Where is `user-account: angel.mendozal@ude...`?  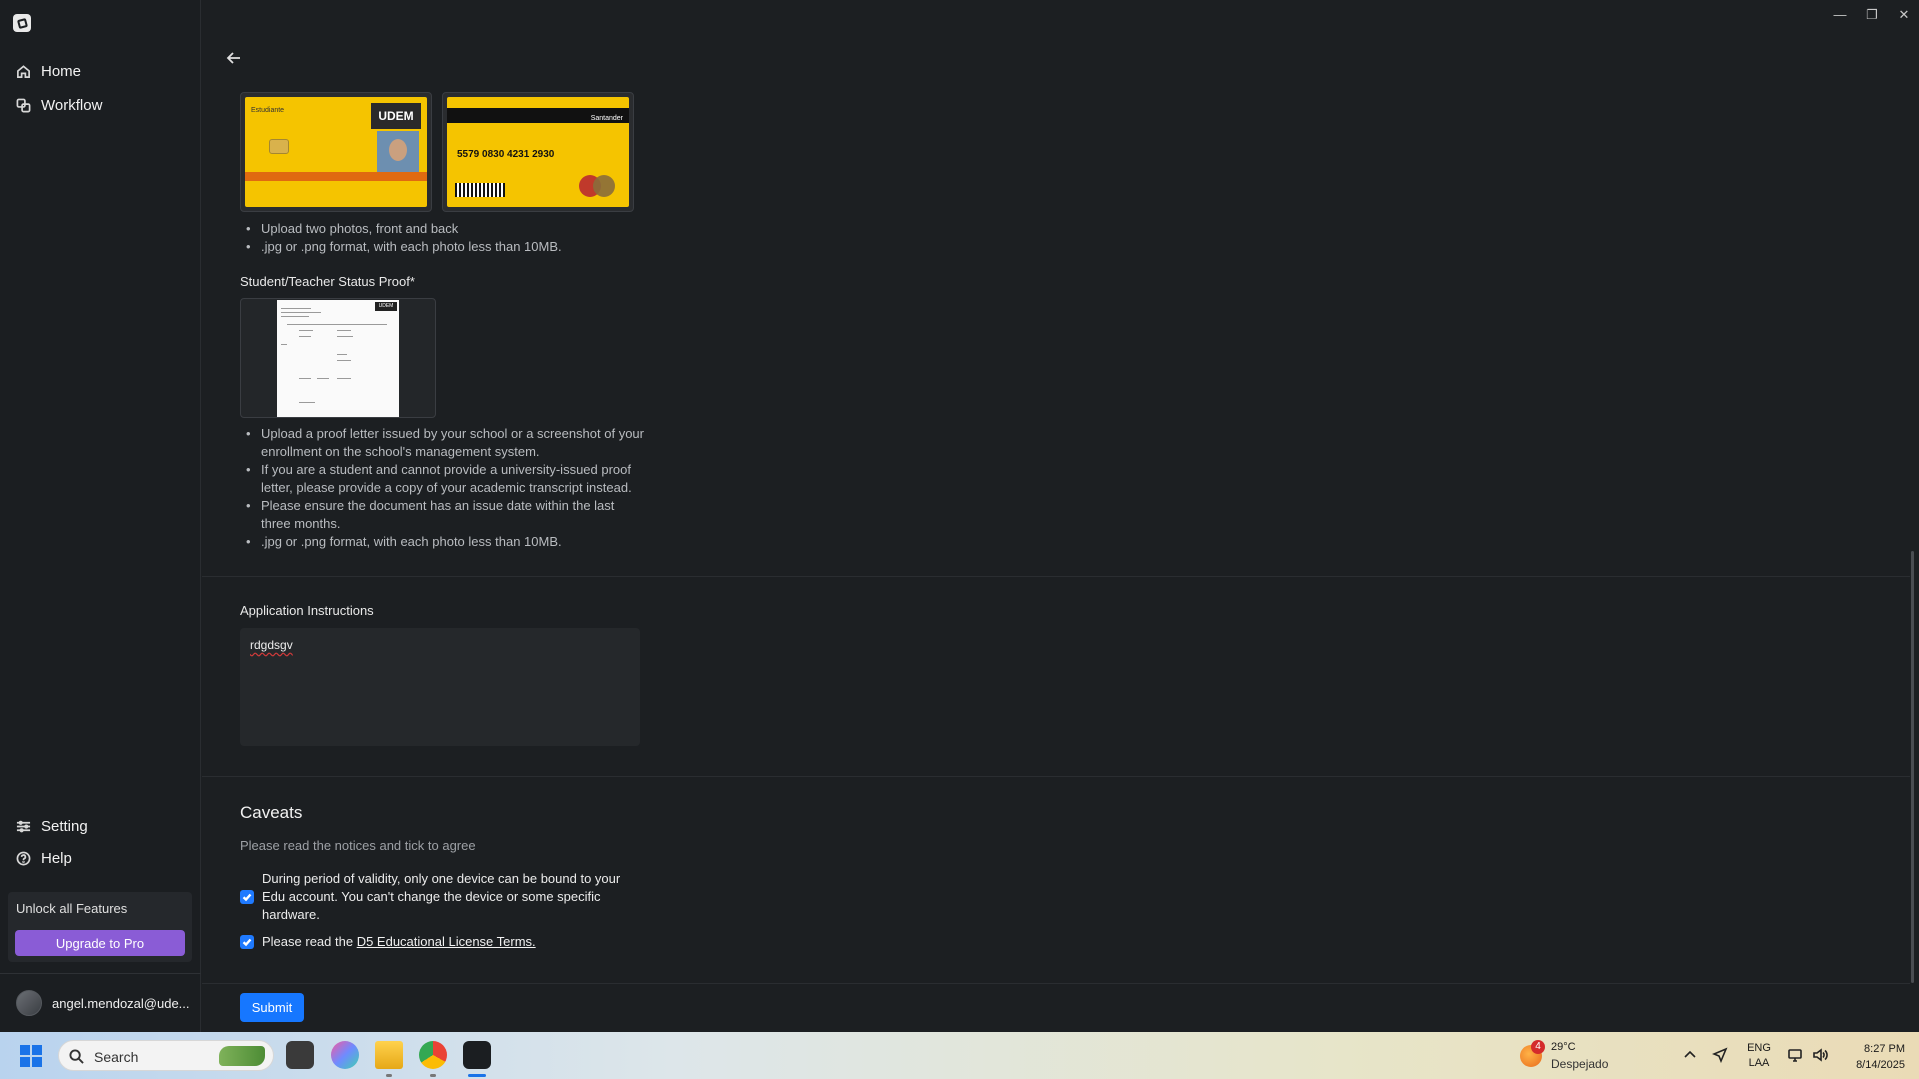 user-account: angel.mendozal@ude... is located at coordinates (103, 1003).